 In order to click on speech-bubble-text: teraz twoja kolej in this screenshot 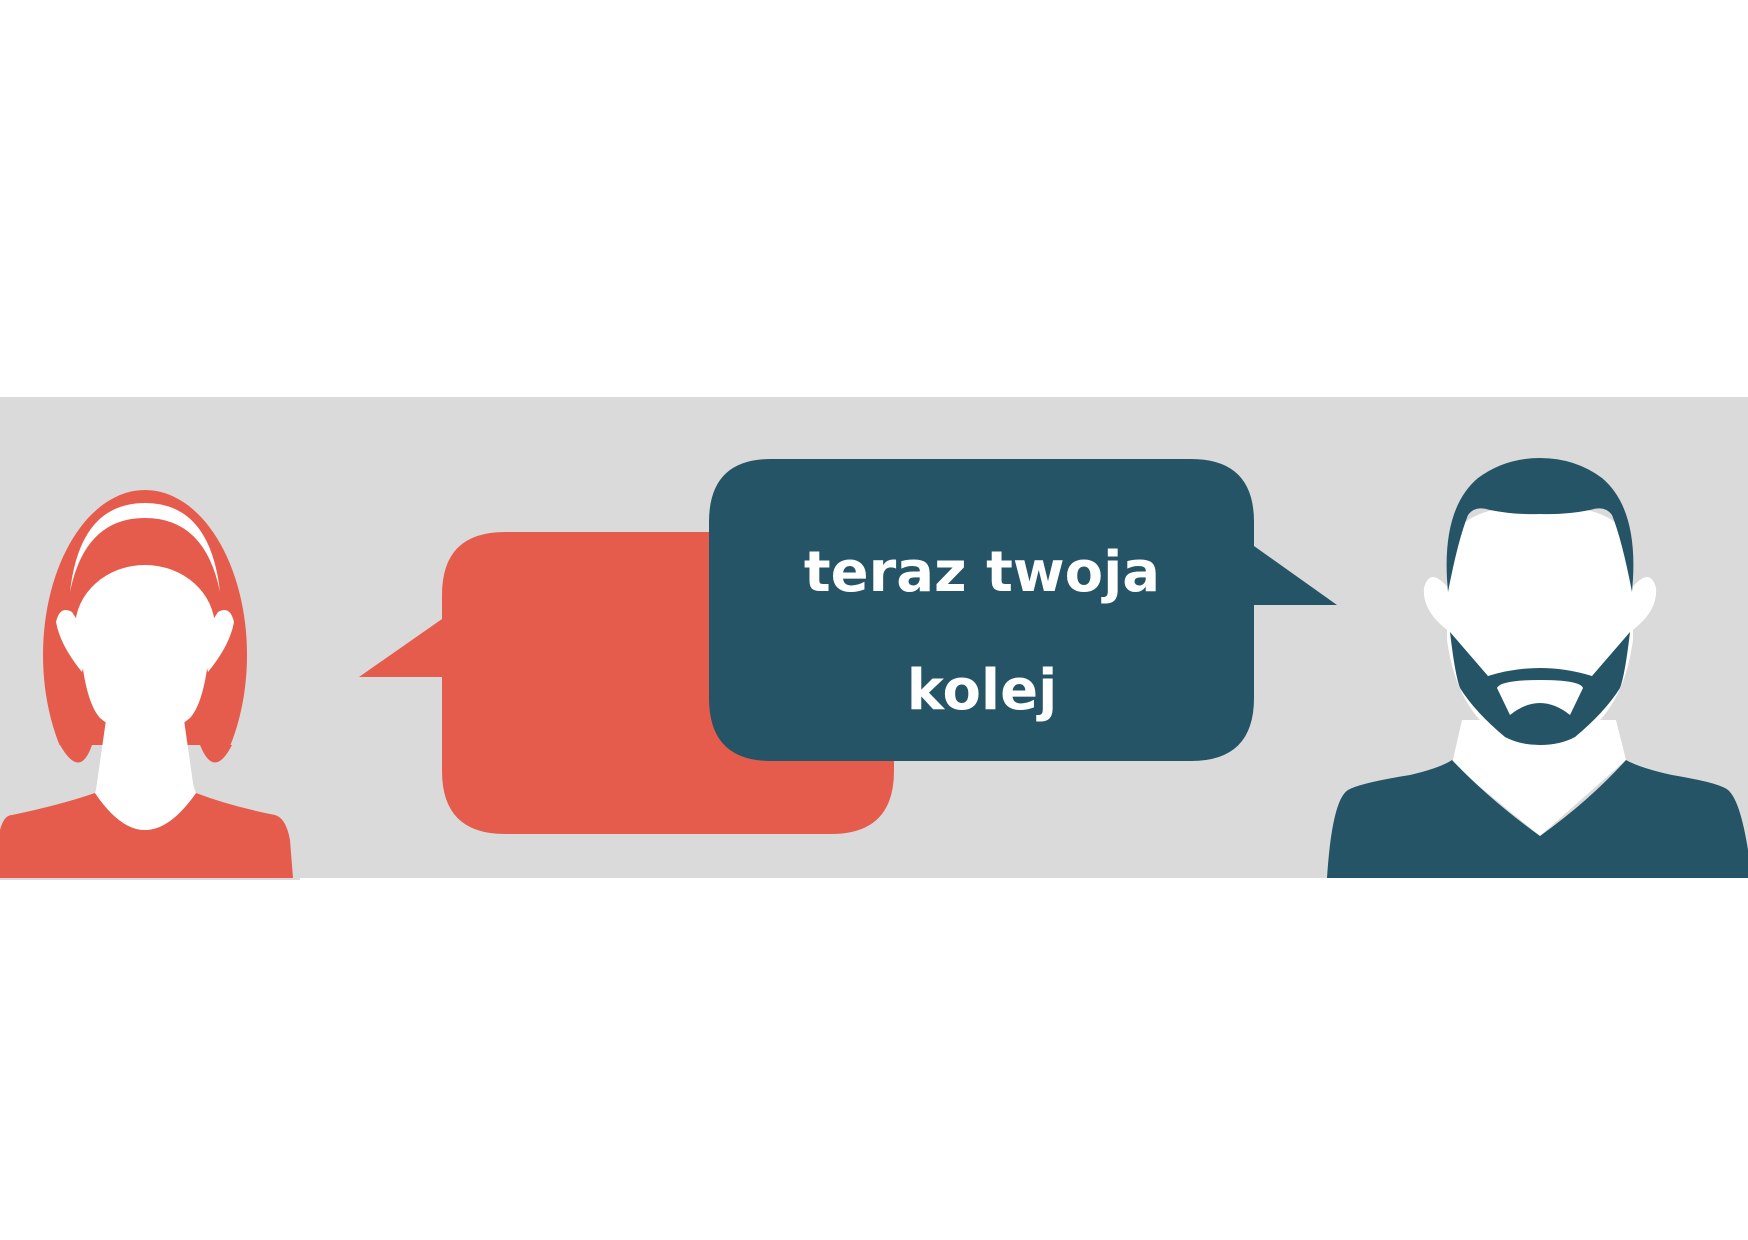, I will do `click(982, 631)`.